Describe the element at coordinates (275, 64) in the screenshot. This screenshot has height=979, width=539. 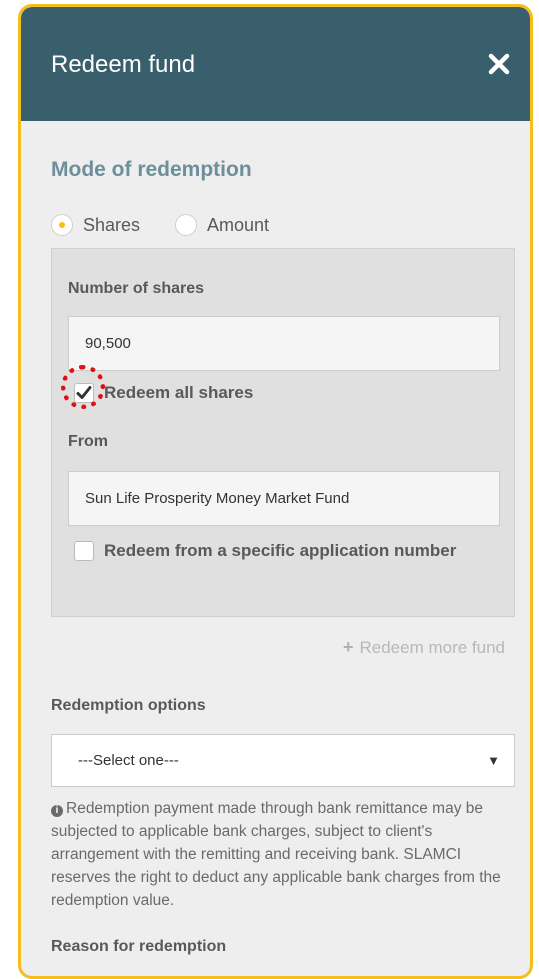
I see `panel-header: Redeem fund` at that location.